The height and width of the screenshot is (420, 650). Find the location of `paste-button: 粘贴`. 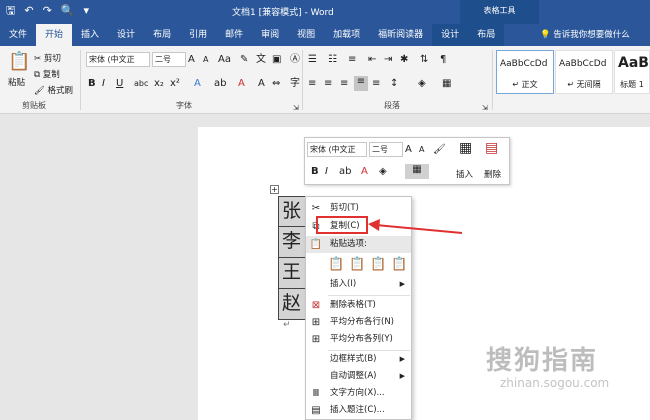

paste-button: 粘贴 is located at coordinates (16, 82).